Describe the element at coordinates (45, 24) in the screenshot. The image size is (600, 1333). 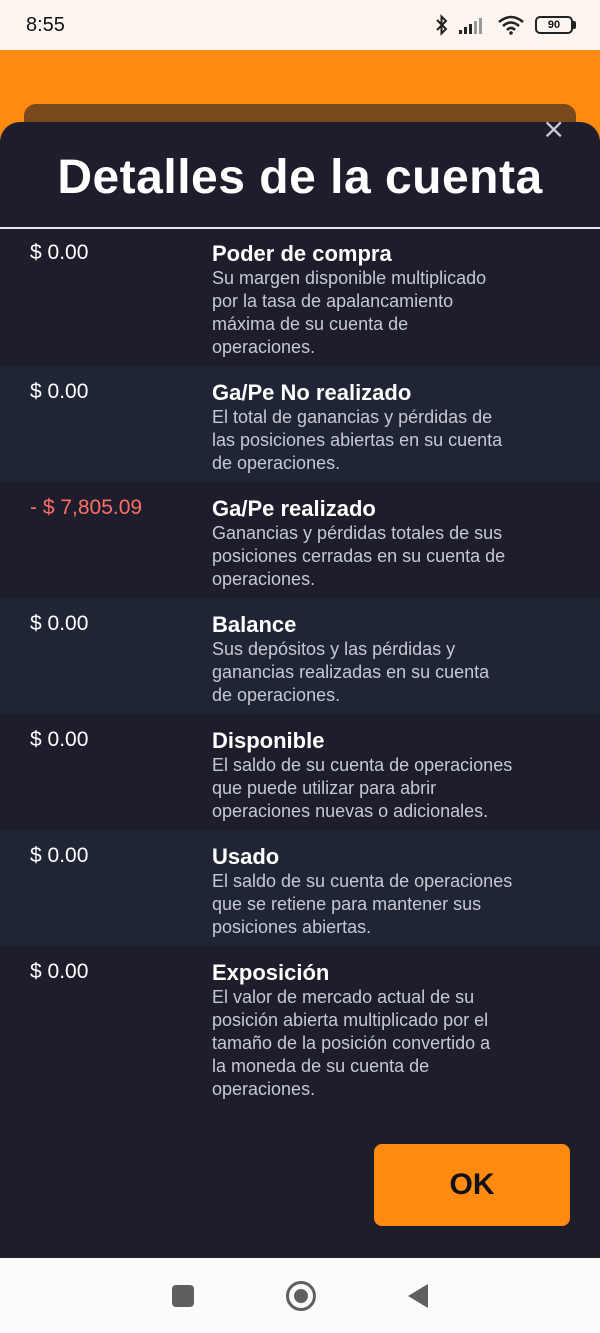
I see `status-time: 8:55` at that location.